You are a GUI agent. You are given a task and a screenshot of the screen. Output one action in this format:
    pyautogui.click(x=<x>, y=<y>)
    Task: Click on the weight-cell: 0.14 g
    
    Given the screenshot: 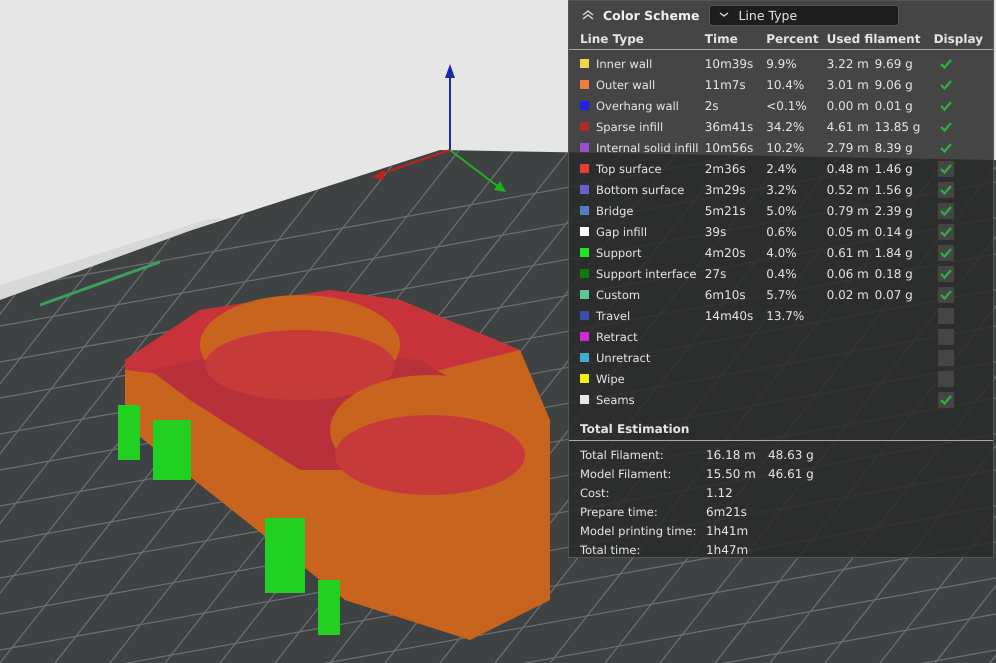 What is the action you would take?
    pyautogui.click(x=893, y=231)
    